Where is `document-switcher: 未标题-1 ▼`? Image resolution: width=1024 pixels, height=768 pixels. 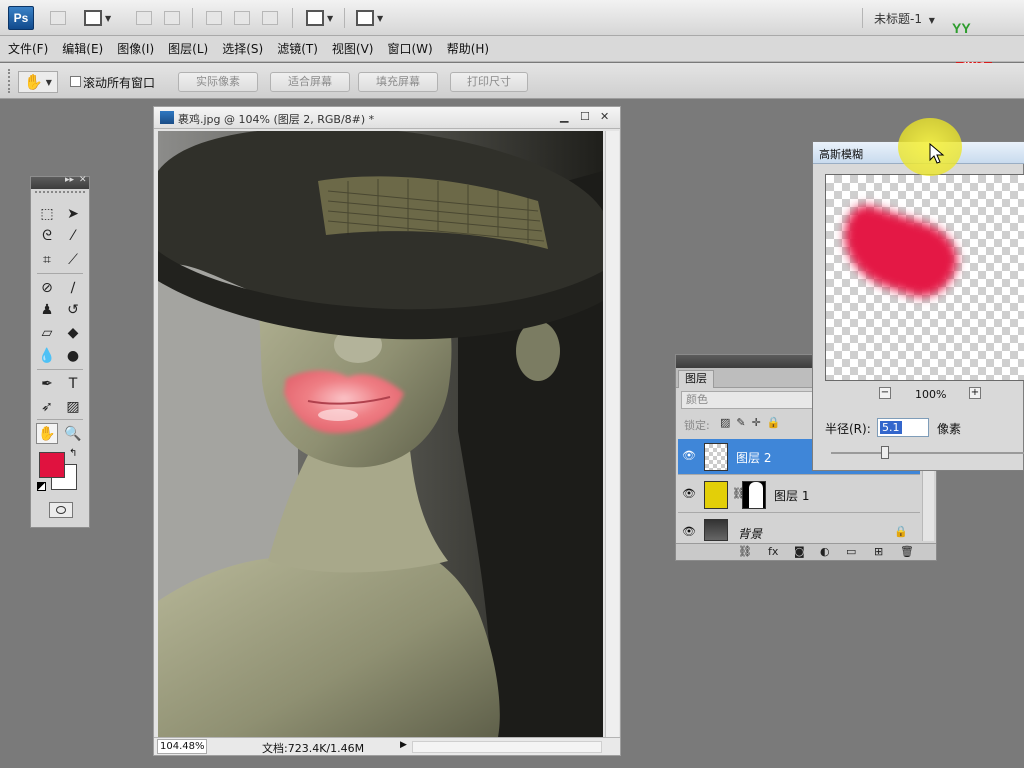 document-switcher: 未标题-1 ▼ is located at coordinates (904, 18).